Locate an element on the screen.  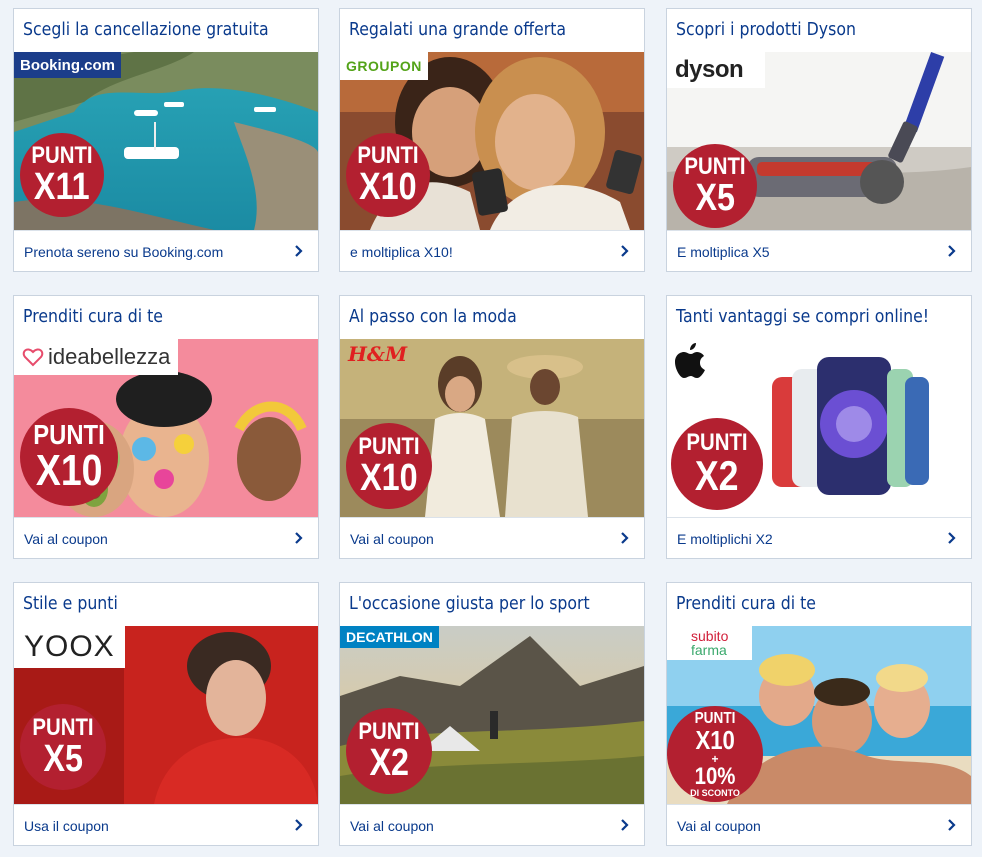
card-image: Booking.com PUNTI X11 is located at coordinates (166, 141).